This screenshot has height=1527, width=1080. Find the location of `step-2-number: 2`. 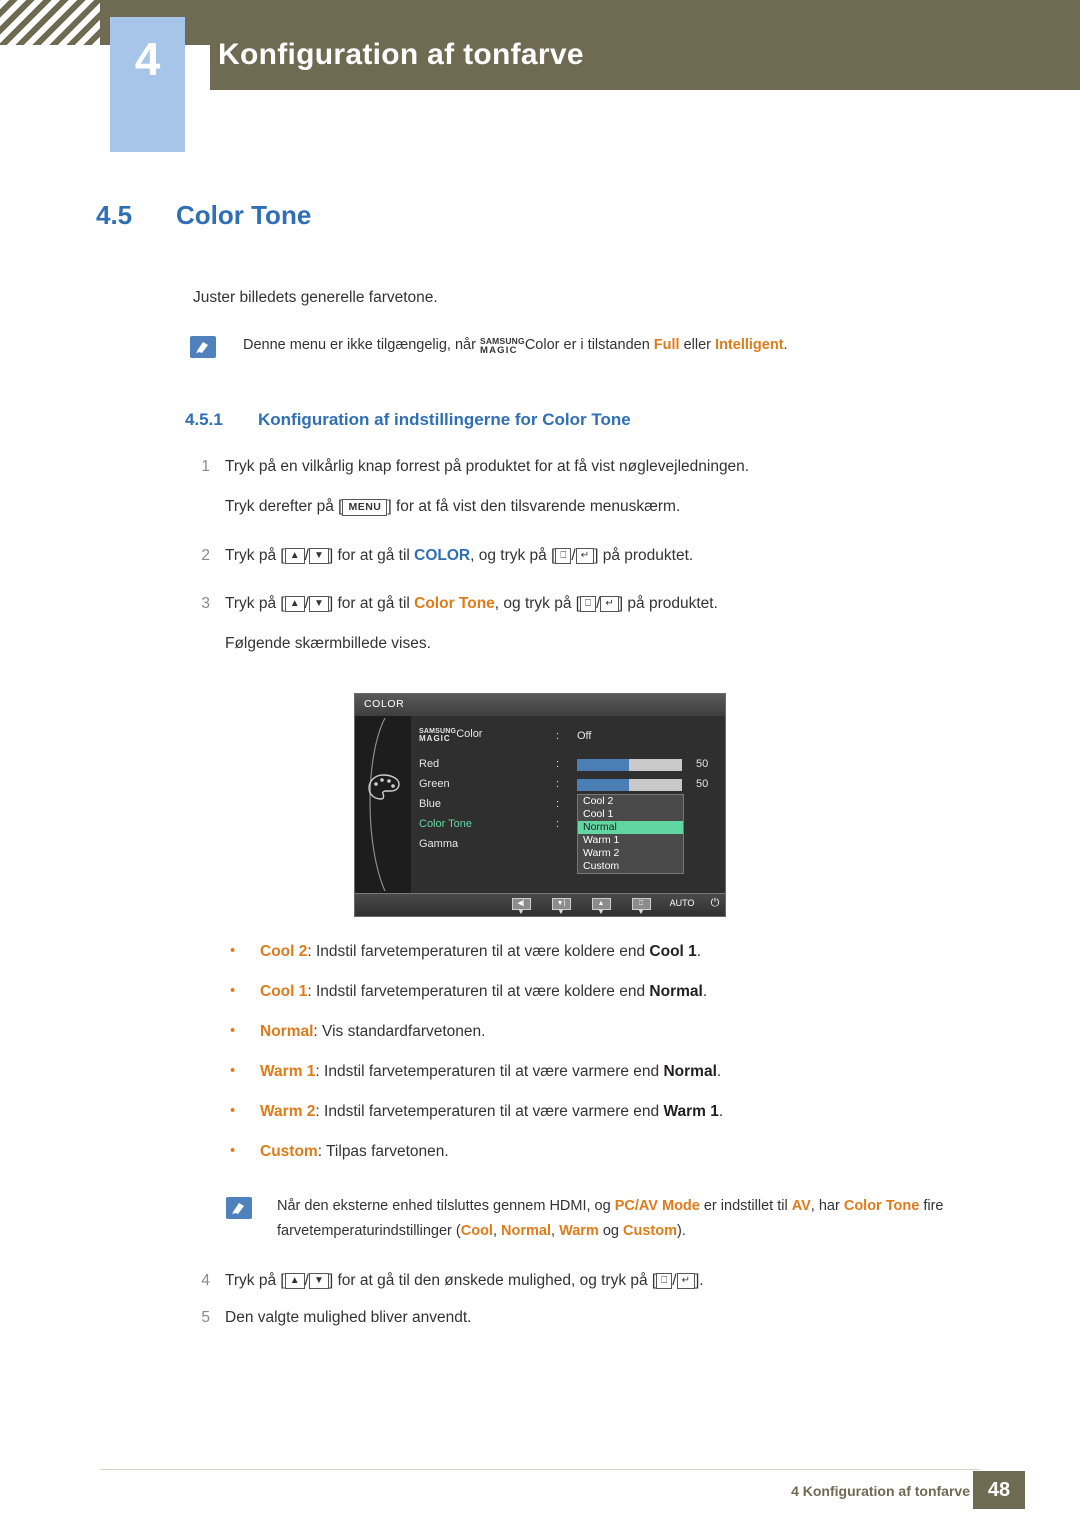

step-2-number: 2 is located at coordinates (205, 555).